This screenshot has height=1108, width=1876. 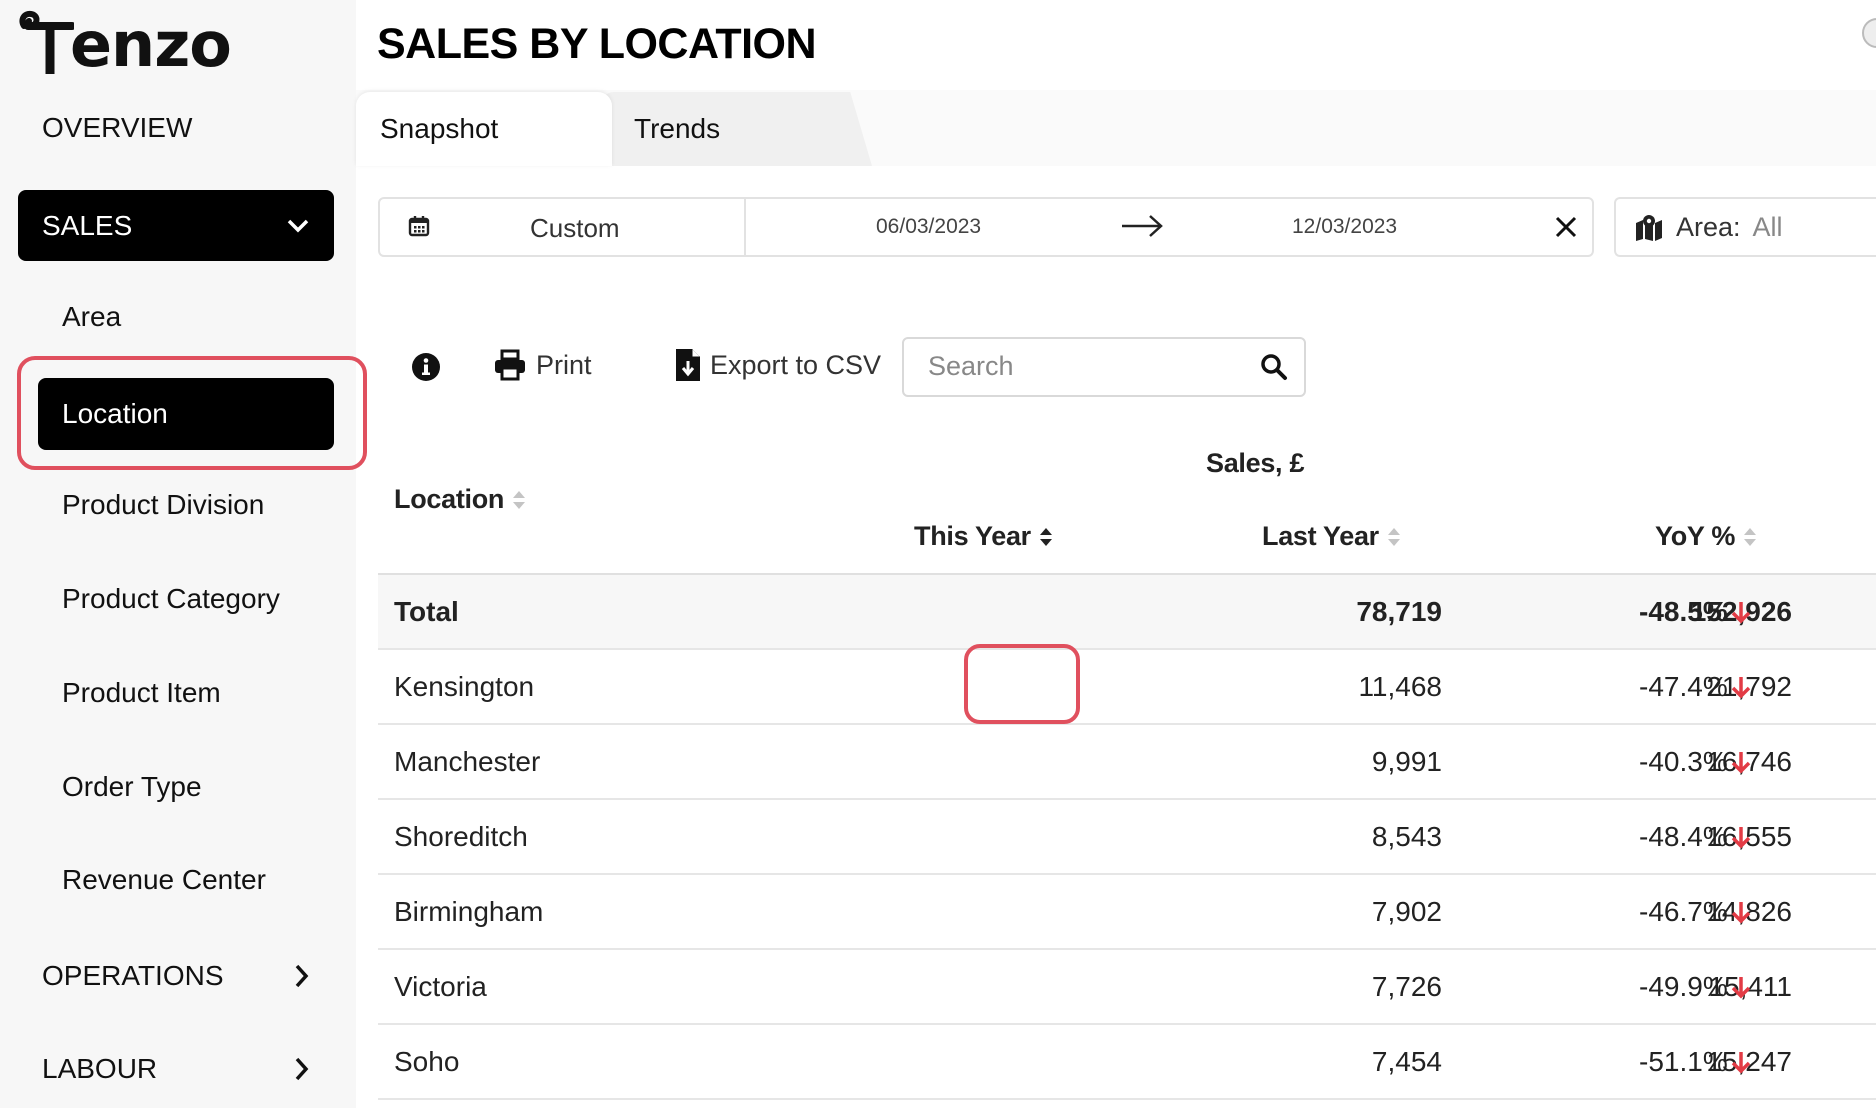 I want to click on column-header-location-label: Location, so click(x=449, y=499).